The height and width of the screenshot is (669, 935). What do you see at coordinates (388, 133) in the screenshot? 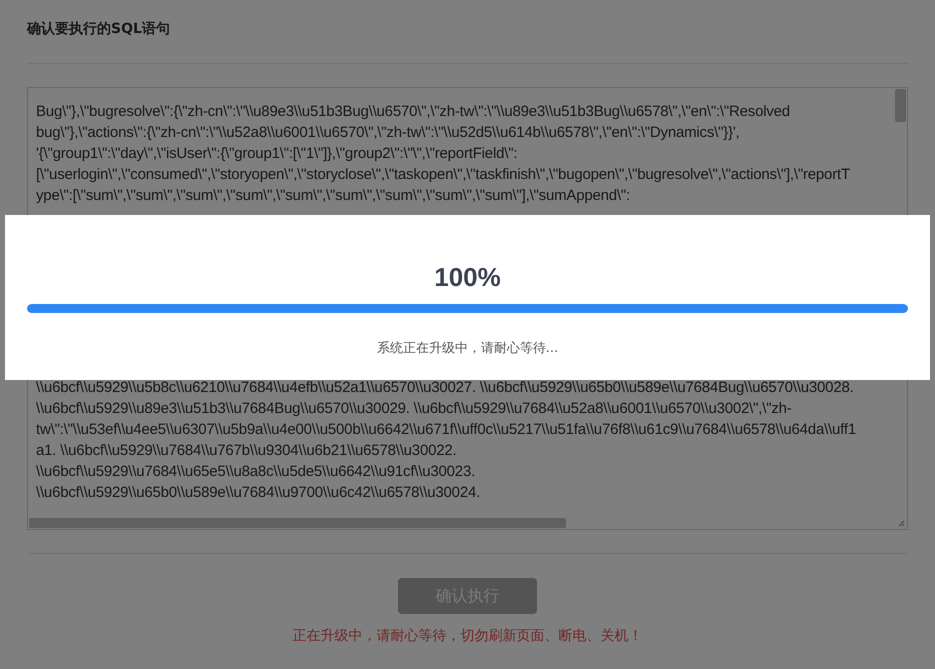
I see `sql-line: bug\"},\"actions\":{\"zh-cn\":\"\\u52a8\\u6001\\u6570\",\"zh-tw\":\"\\u52d5\\u614b\\u6578\",\"en\":\"Dynamics\"}}',` at bounding box center [388, 133].